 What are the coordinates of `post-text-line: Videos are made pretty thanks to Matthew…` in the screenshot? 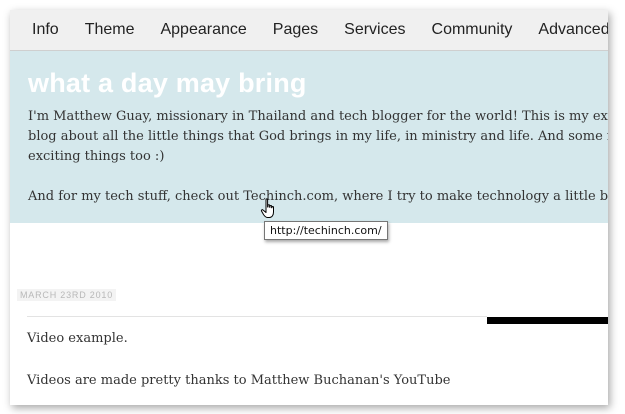 It's located at (239, 380).